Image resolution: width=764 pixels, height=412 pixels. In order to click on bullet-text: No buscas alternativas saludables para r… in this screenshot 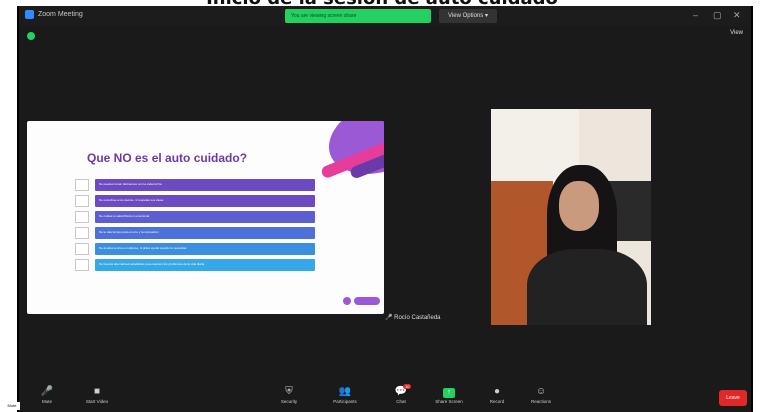, I will do `click(205, 265)`.